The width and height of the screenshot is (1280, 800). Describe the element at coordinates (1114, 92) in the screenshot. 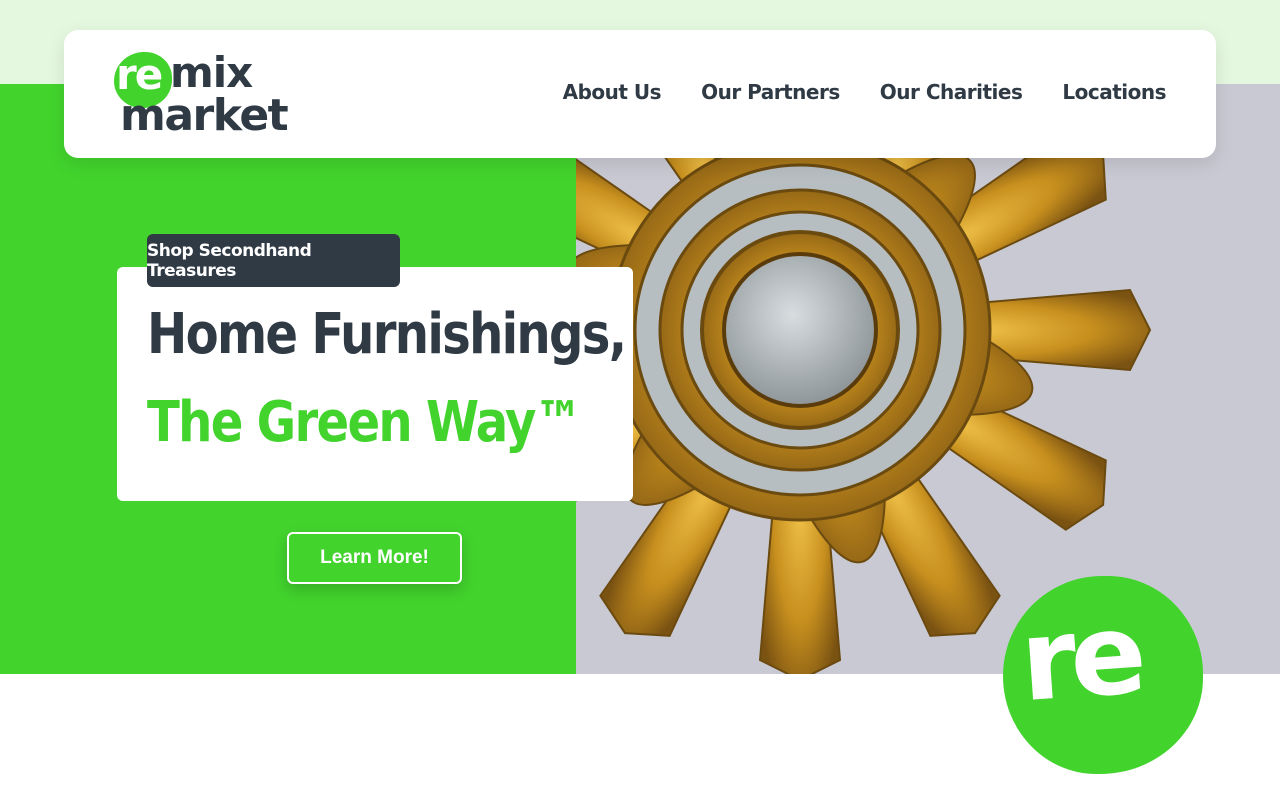

I see `nav-locations: Locations` at that location.